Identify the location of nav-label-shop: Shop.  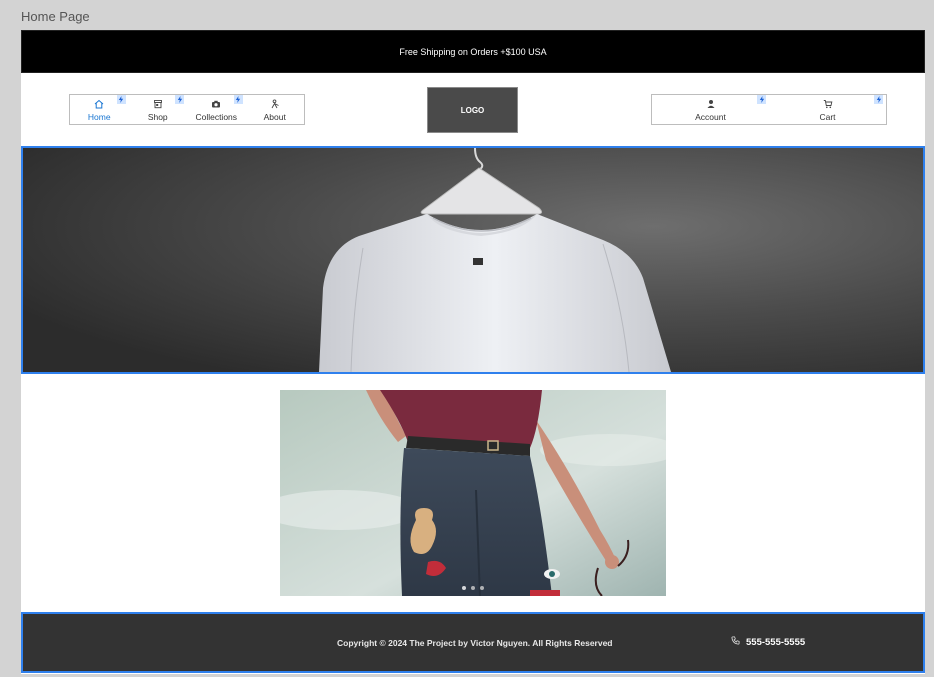
(157, 117).